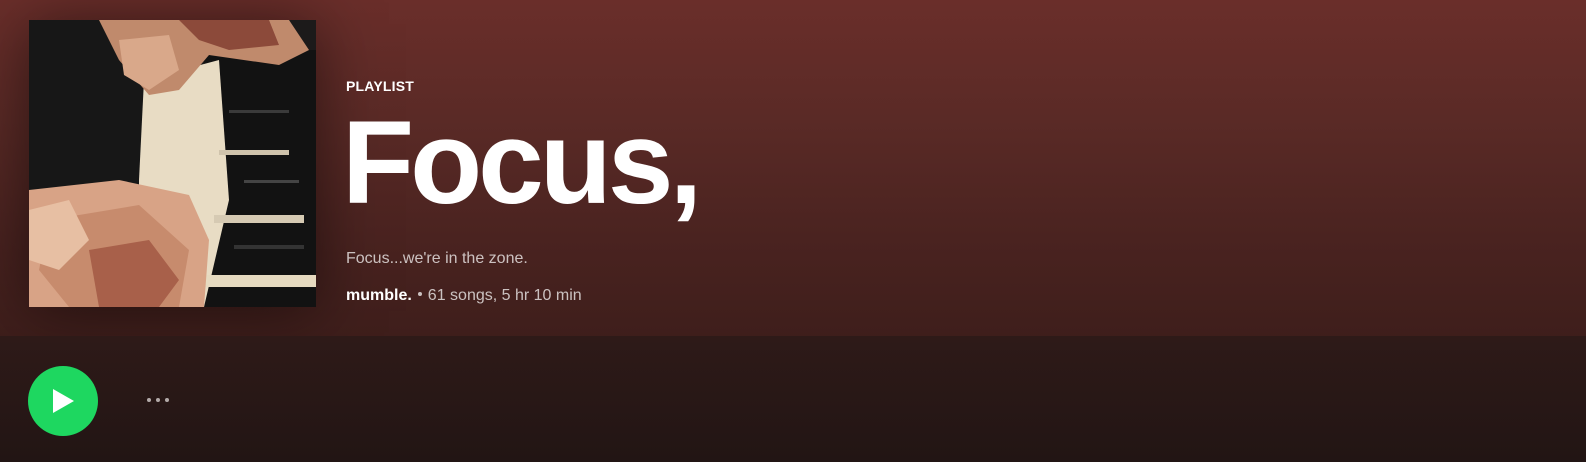  Describe the element at coordinates (522, 163) in the screenshot. I see `playlist-title: Focus,` at that location.